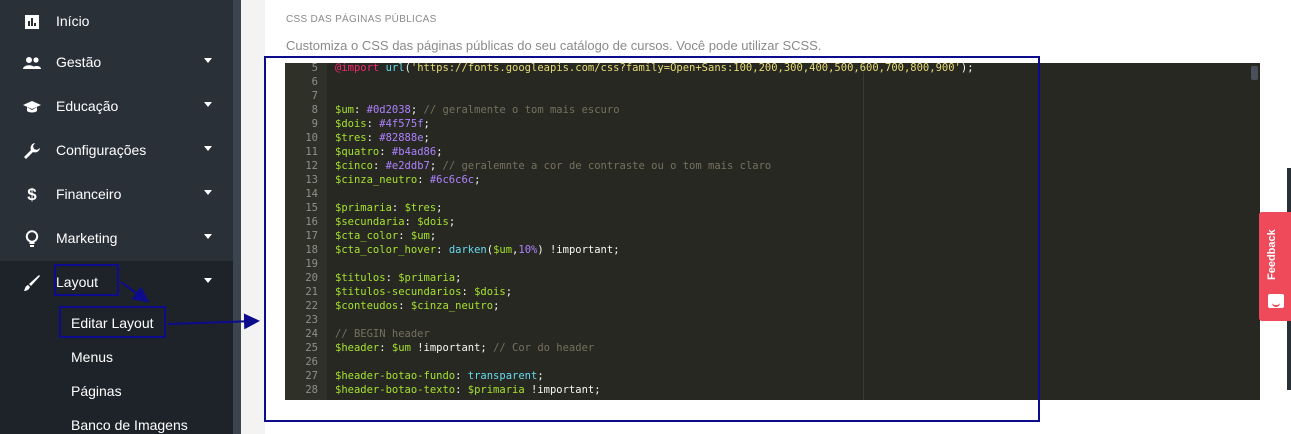 The image size is (1291, 434). I want to click on feedback-label: Feedback, so click(1272, 254).